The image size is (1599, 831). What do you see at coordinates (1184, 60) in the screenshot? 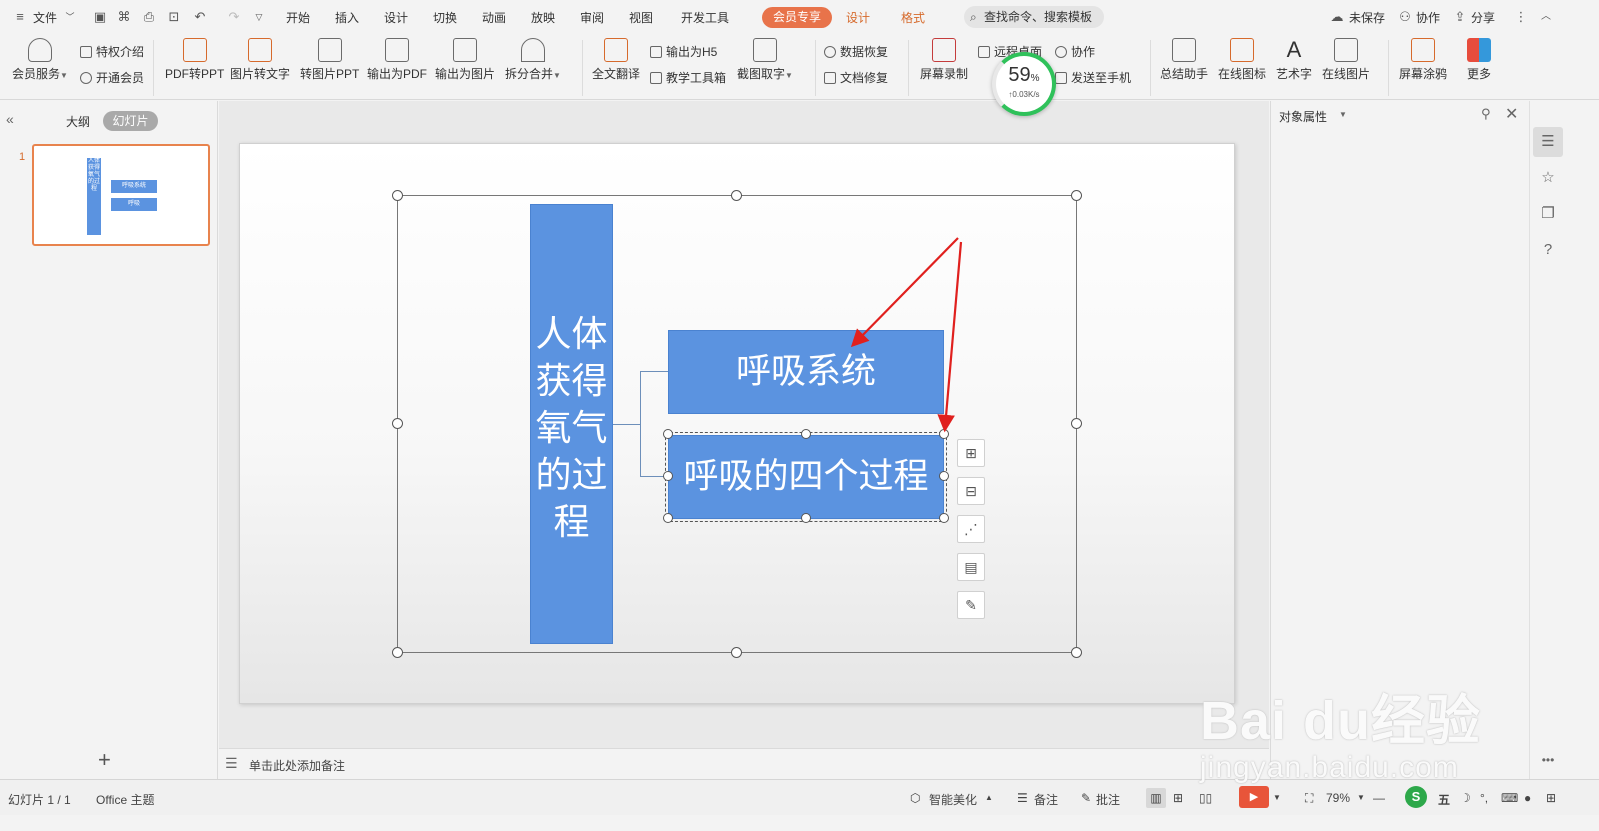
I see `summary-helper-button: 总结助手` at bounding box center [1184, 60].